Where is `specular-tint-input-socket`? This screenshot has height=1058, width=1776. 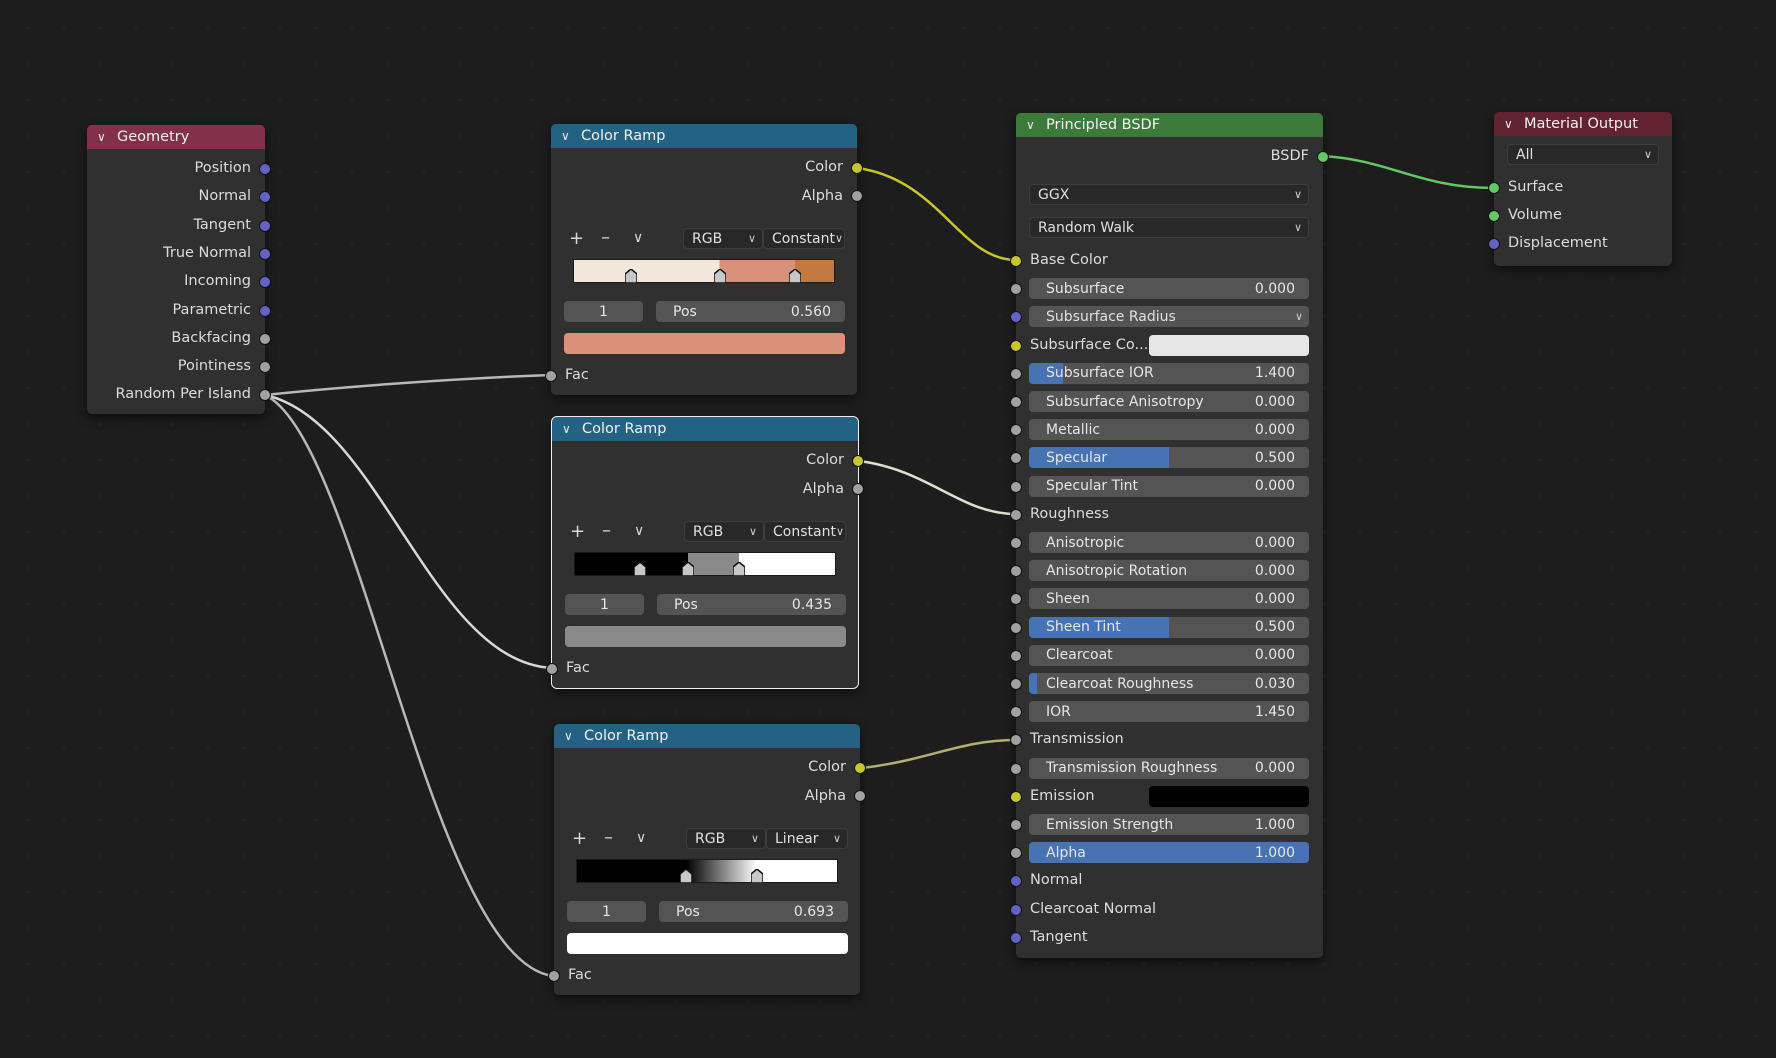
specular-tint-input-socket is located at coordinates (1016, 486).